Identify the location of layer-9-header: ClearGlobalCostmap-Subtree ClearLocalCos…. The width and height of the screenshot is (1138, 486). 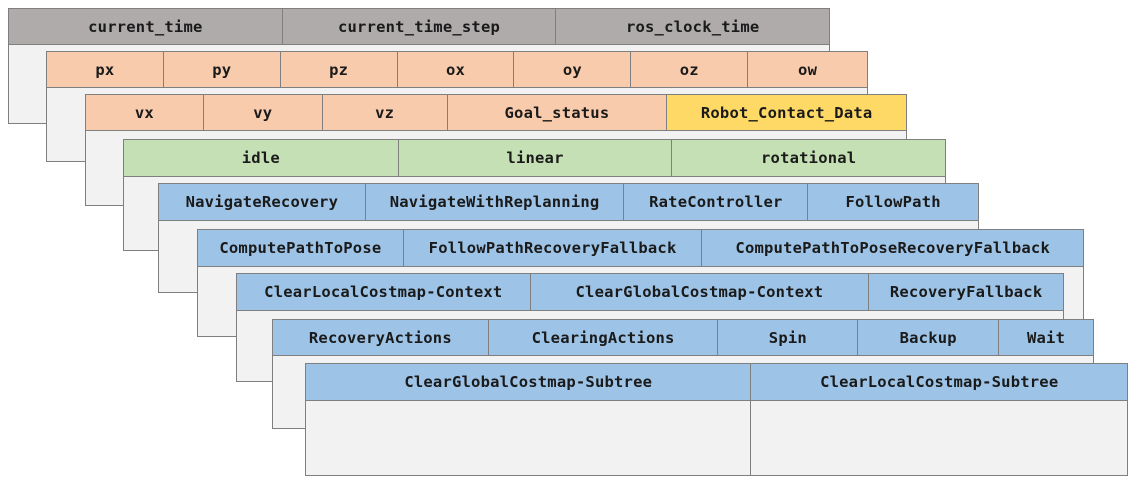
(716, 382).